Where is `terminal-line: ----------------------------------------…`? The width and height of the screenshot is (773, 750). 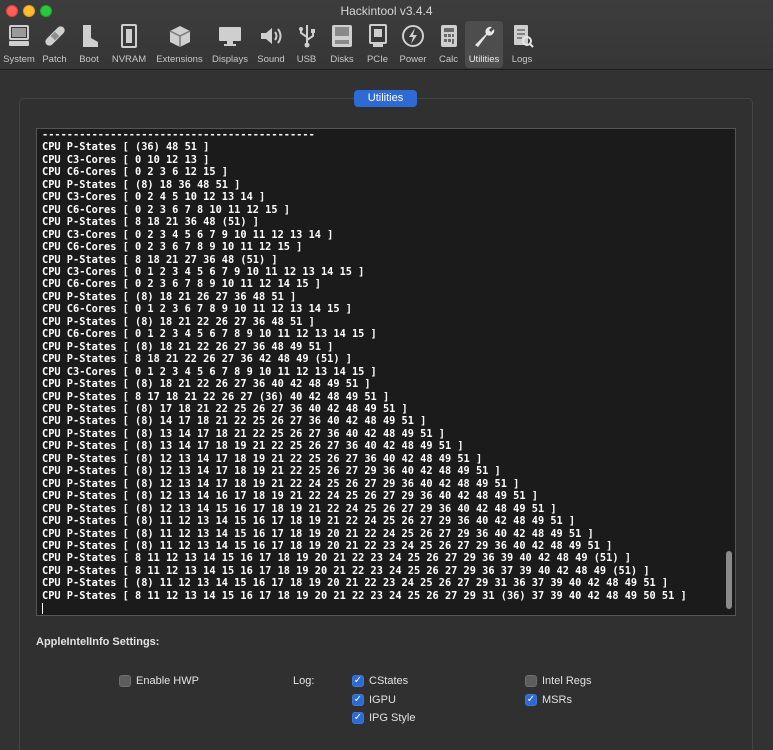 terminal-line: ----------------------------------------… is located at coordinates (178, 135).